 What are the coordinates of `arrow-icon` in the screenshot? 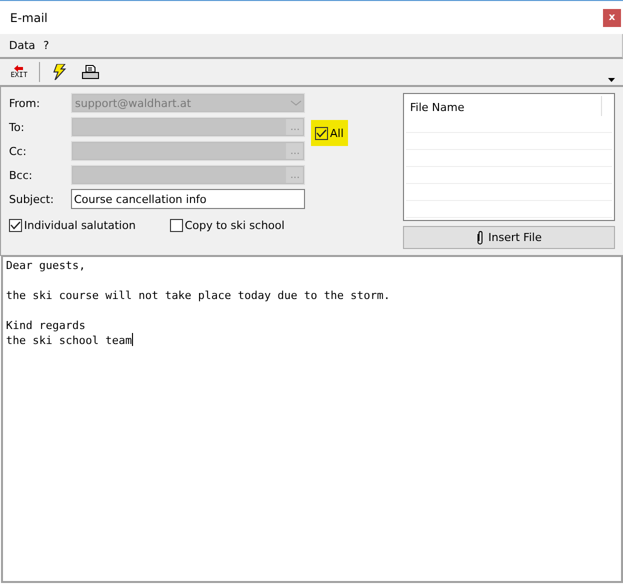 It's located at (19, 68).